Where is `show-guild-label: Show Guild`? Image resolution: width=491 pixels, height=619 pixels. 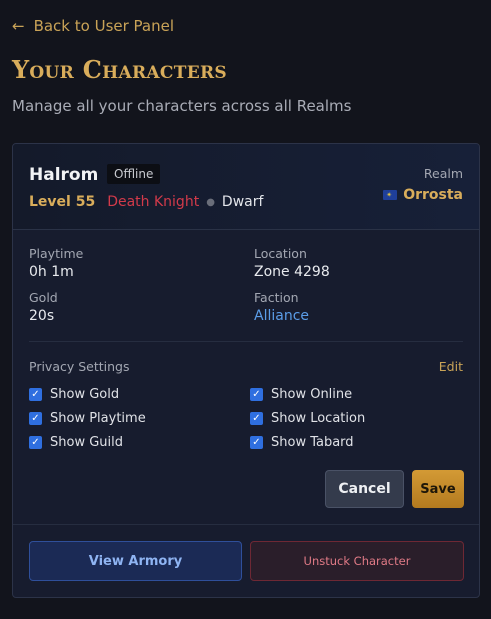
show-guild-label: Show Guild is located at coordinates (86, 442).